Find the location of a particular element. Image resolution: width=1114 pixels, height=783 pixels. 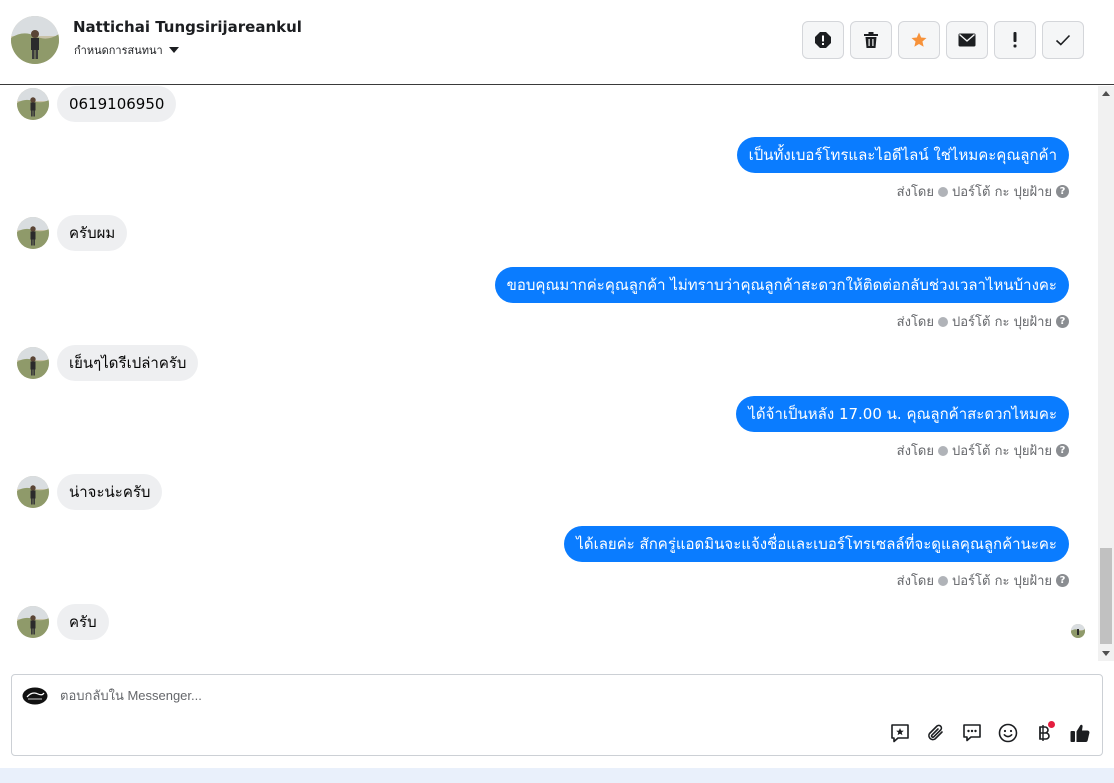

delete-button is located at coordinates (871, 40).